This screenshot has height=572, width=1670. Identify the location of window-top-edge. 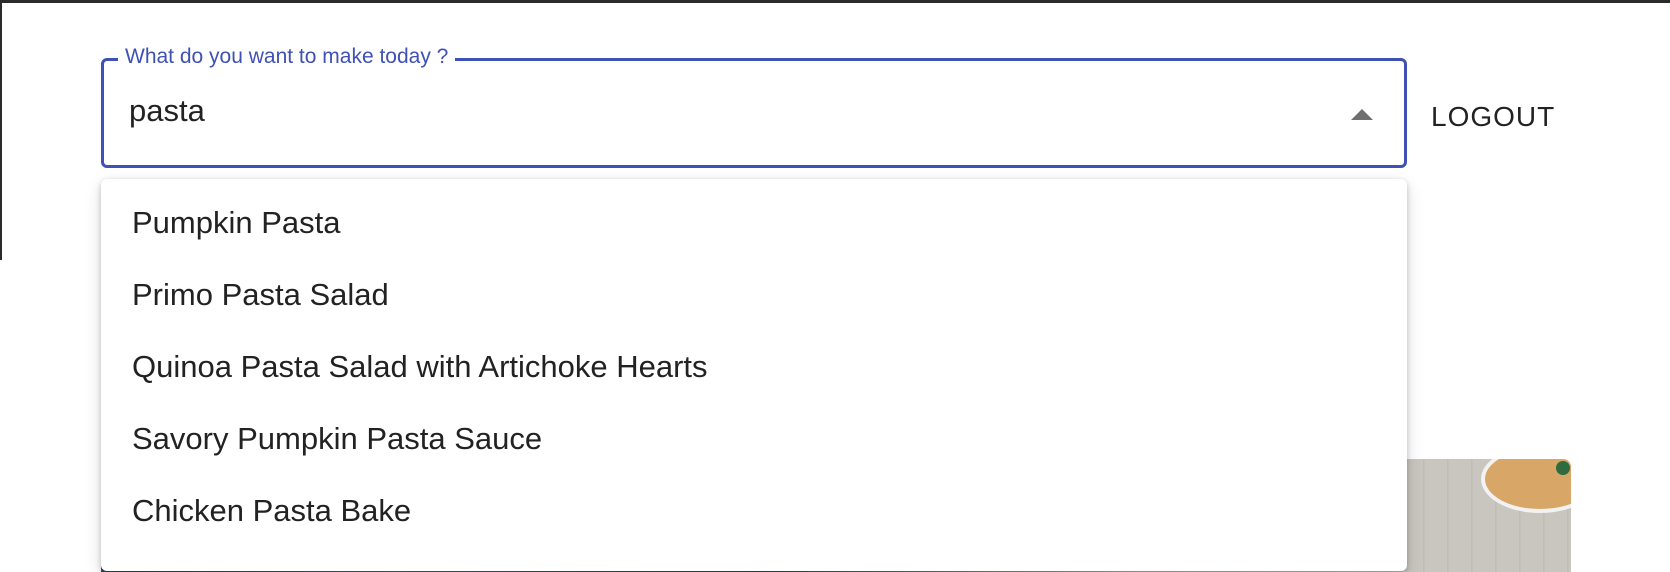
(835, 1).